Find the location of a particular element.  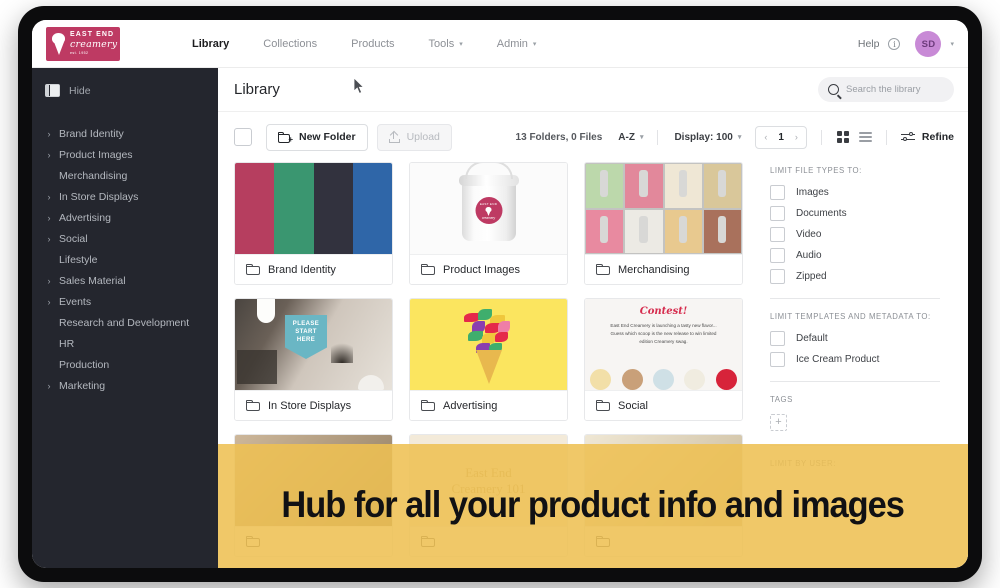

search-box is located at coordinates (886, 89).